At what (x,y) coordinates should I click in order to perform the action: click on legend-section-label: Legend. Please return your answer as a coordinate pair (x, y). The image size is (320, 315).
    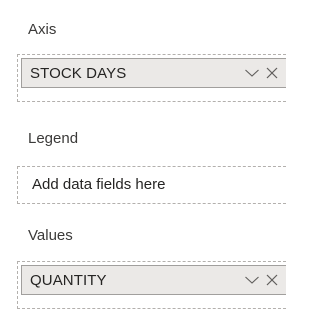
    Looking at the image, I should click on (53, 138).